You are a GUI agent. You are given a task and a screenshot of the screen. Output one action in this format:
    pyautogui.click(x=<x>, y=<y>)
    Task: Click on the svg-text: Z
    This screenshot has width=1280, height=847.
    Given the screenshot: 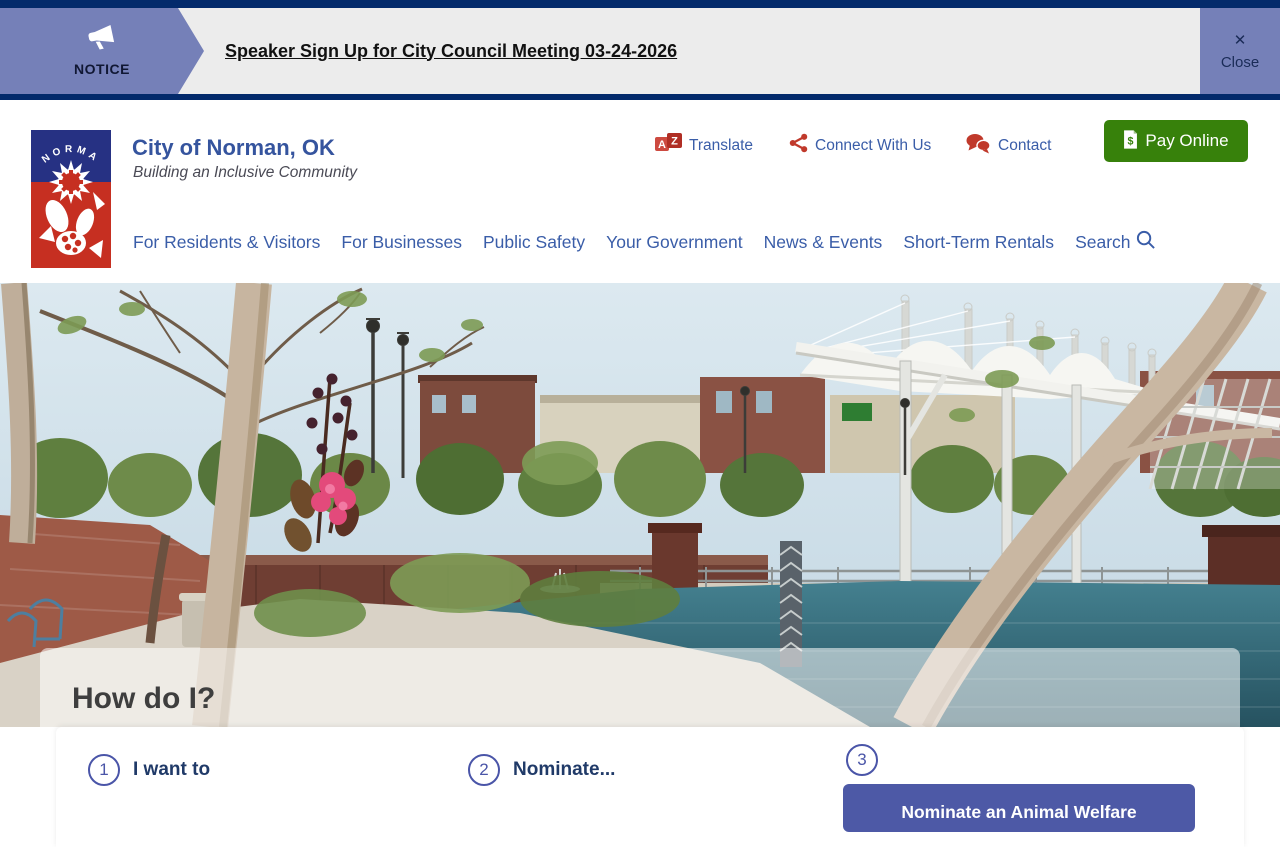 What is the action you would take?
    pyautogui.click(x=674, y=142)
    